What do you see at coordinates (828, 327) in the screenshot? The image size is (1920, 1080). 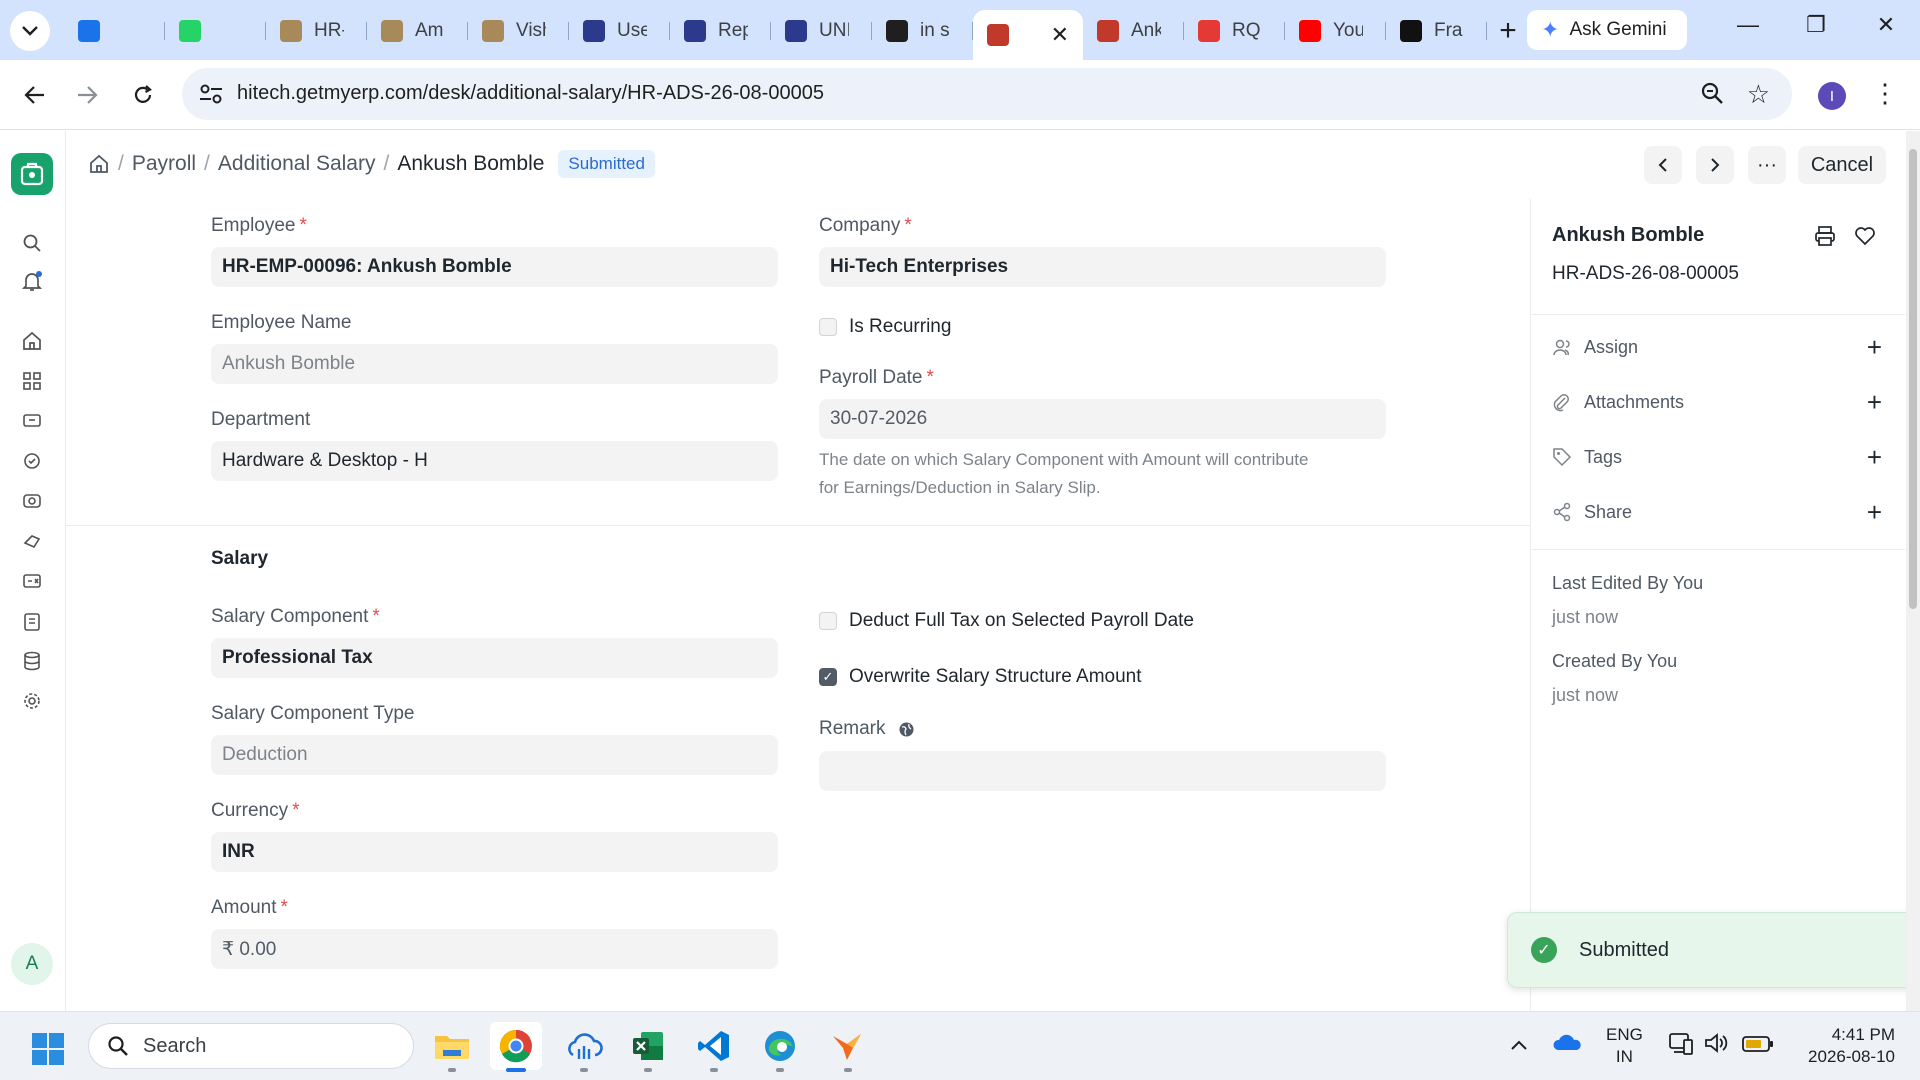 I see `is-recurring-checkbox` at bounding box center [828, 327].